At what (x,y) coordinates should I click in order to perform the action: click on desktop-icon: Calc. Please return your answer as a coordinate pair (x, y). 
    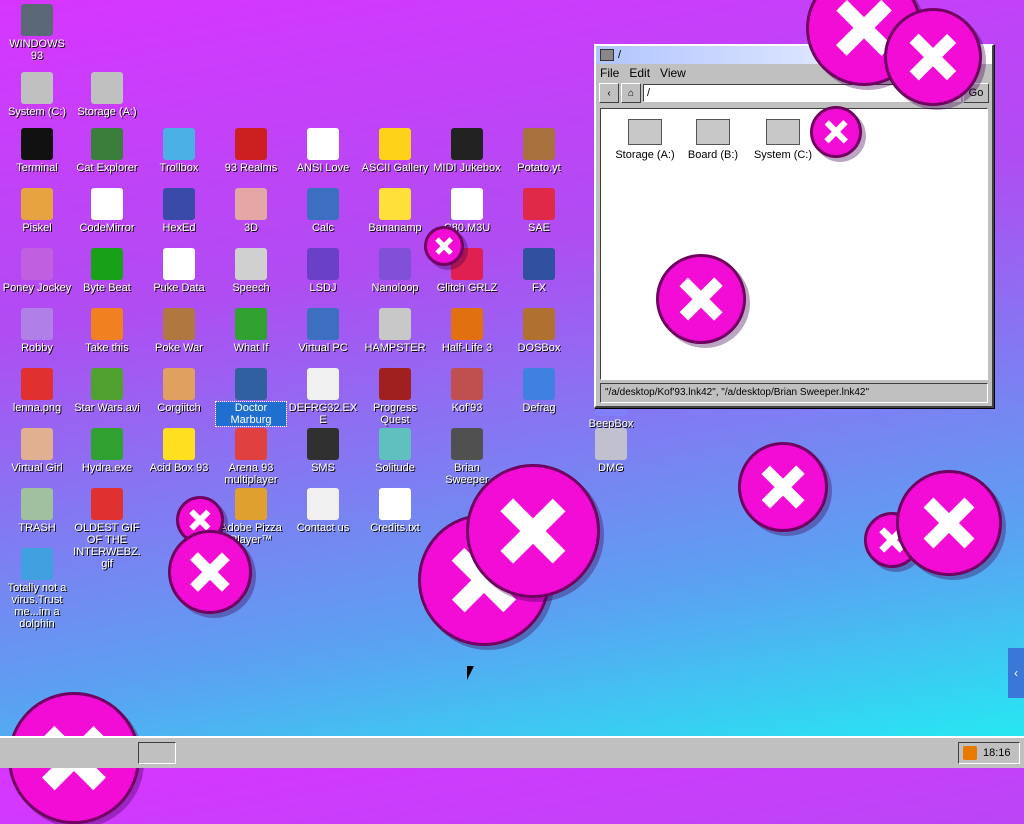
    Looking at the image, I should click on (323, 211).